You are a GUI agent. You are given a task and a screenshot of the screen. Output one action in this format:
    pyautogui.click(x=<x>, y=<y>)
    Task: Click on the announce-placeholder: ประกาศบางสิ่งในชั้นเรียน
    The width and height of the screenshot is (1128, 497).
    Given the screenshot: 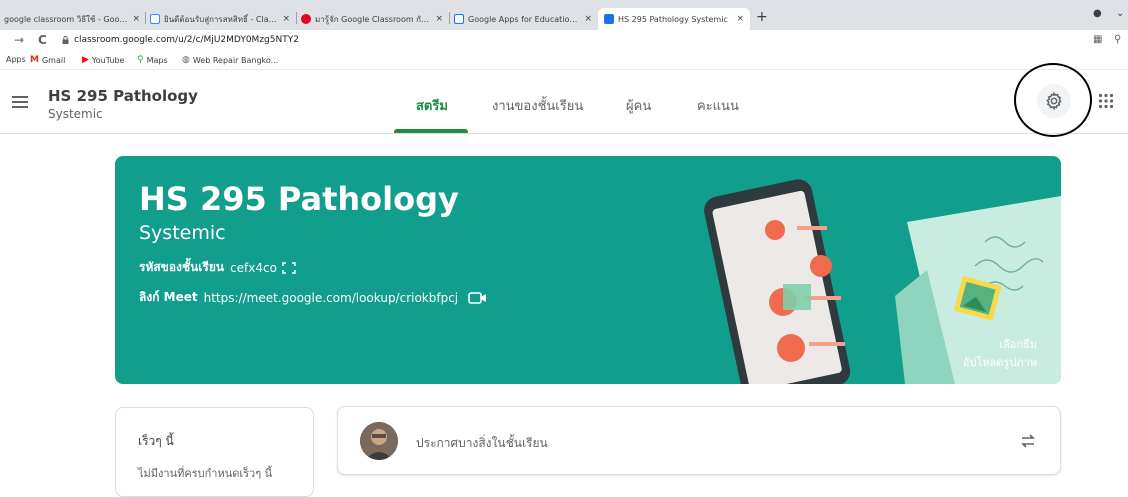 What is the action you would take?
    pyautogui.click(x=482, y=443)
    